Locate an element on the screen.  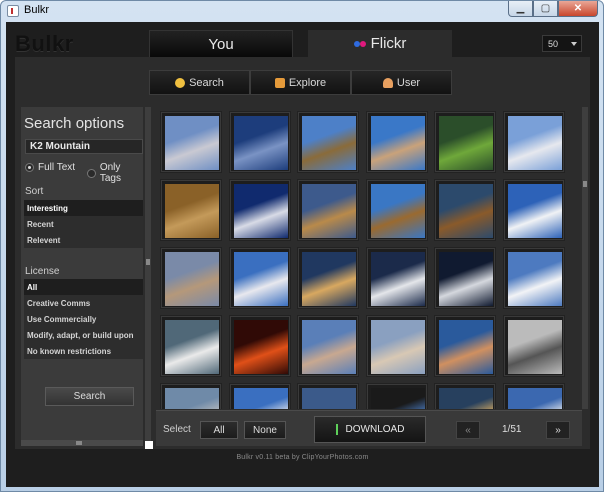
select-all-button: All is located at coordinates (219, 430).